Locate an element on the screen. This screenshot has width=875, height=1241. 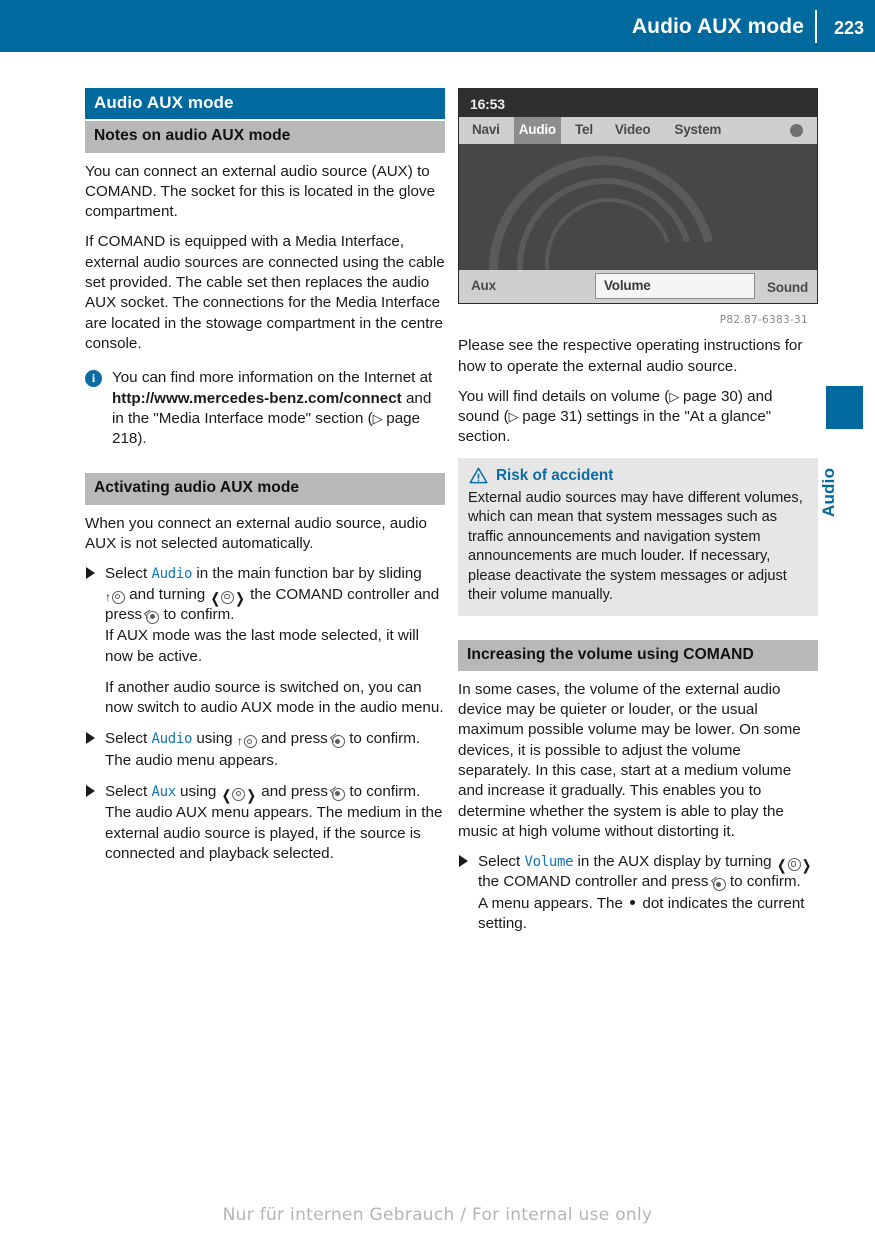
screen-softkey-volume: Volume is located at coordinates (675, 286).